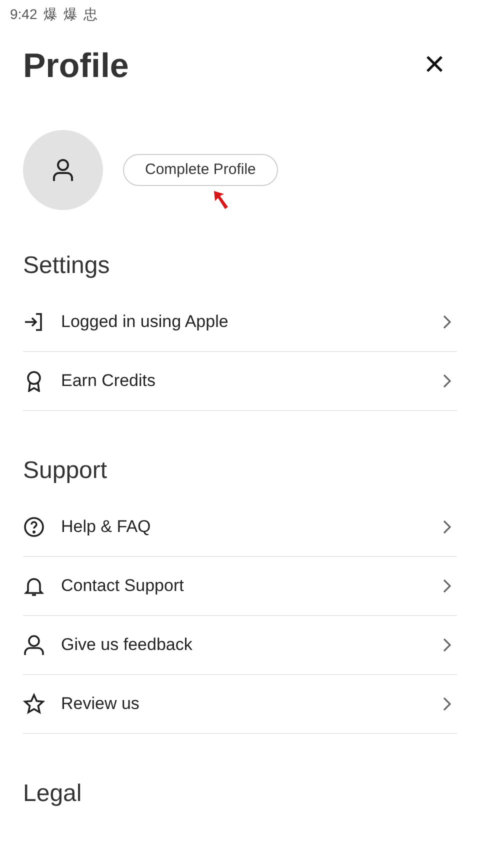 This screenshot has width=480, height=853. Describe the element at coordinates (200, 170) in the screenshot. I see `complete-profile-button: Complete Profile` at that location.